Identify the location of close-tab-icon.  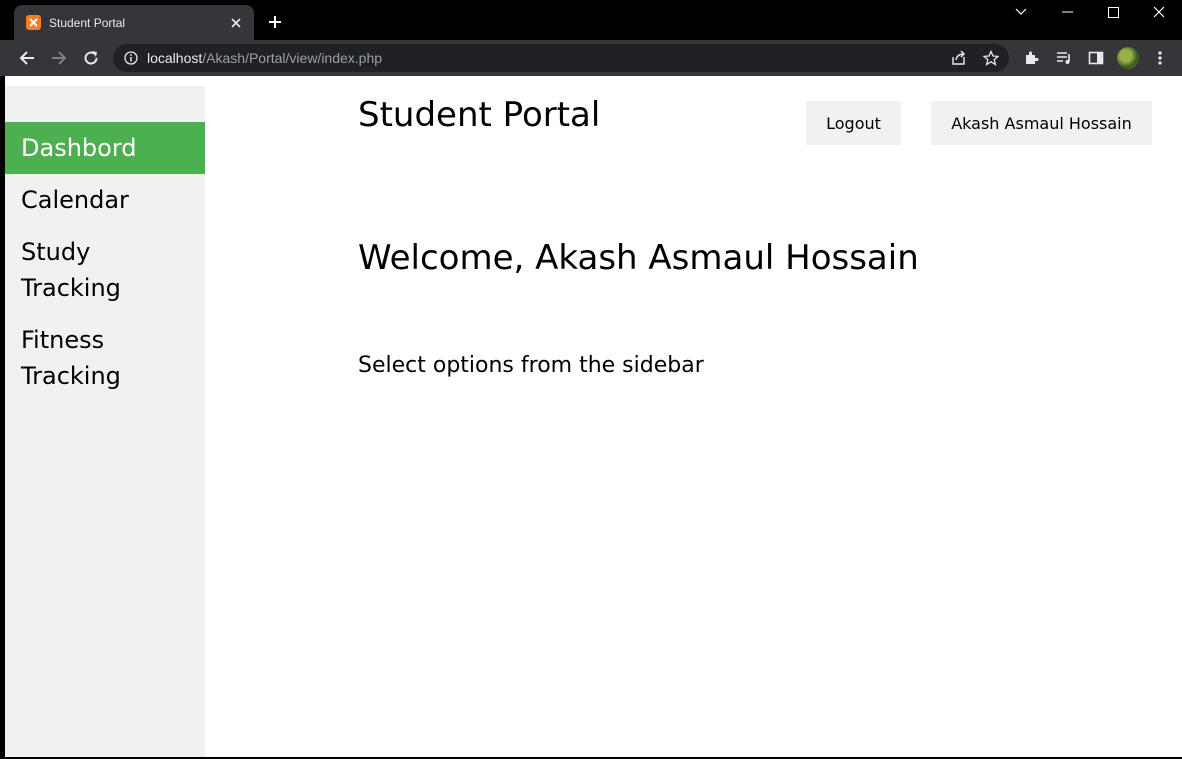
(236, 23).